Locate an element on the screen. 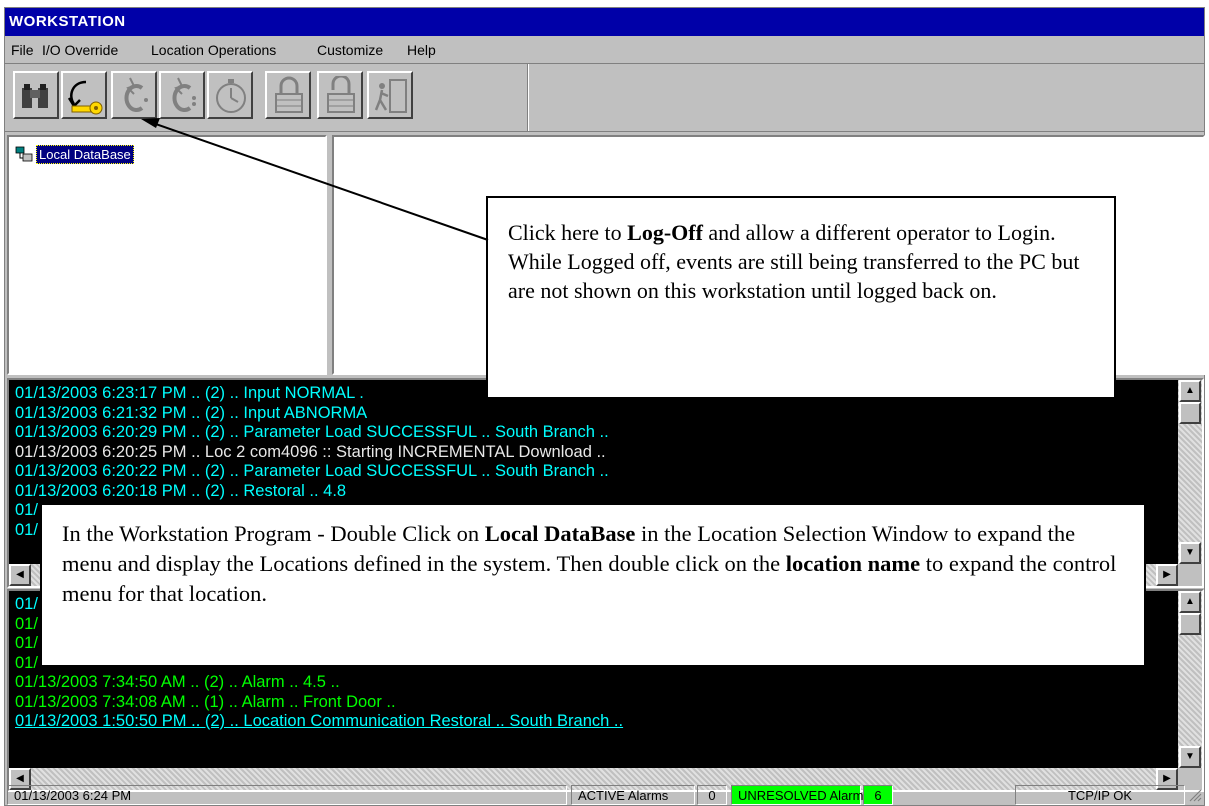  unlock-icon is located at coordinates (341, 94).